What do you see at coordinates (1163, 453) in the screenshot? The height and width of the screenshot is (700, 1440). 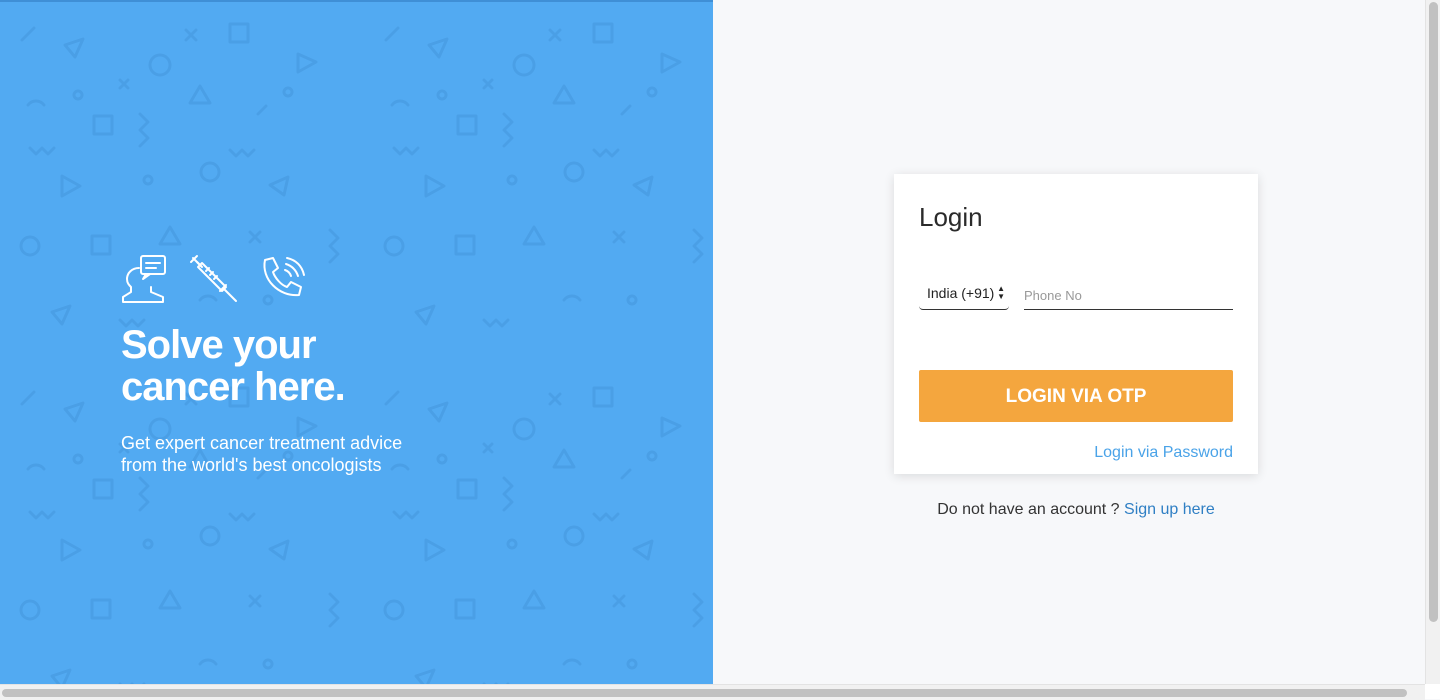 I see `login-via-password-link: Login via Password` at bounding box center [1163, 453].